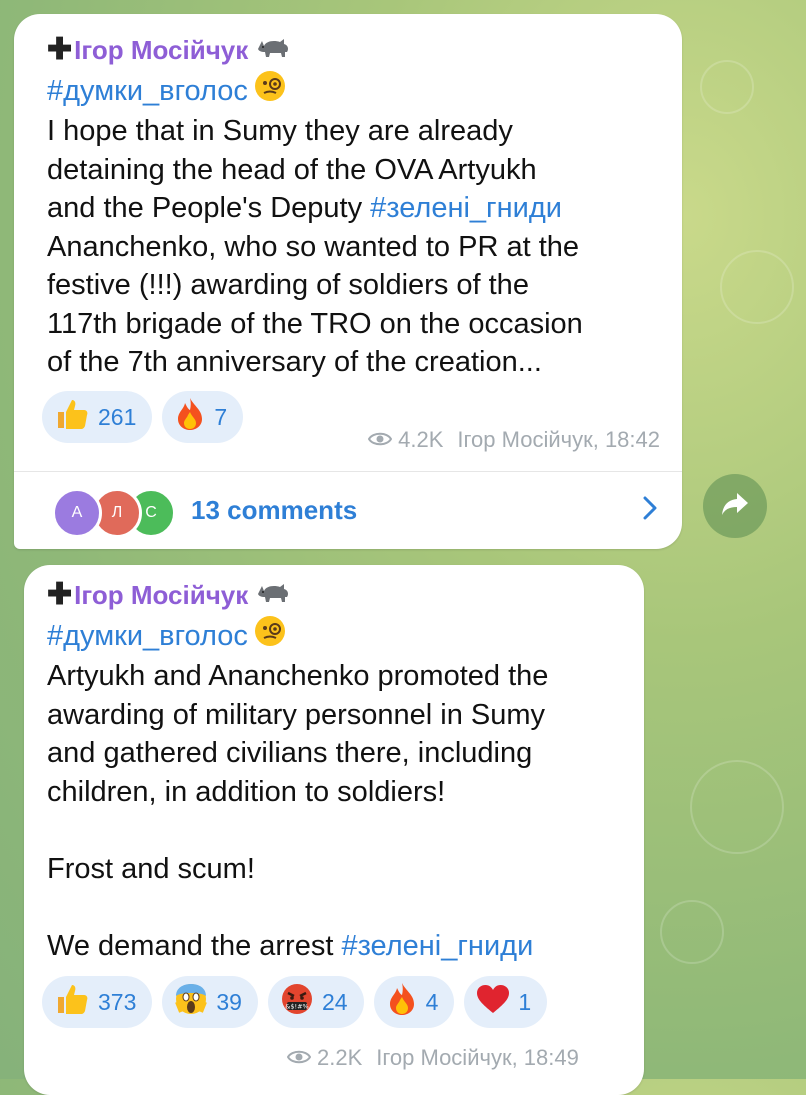 This screenshot has height=1095, width=806. I want to click on screaming-face-icon, so click(191, 1002).